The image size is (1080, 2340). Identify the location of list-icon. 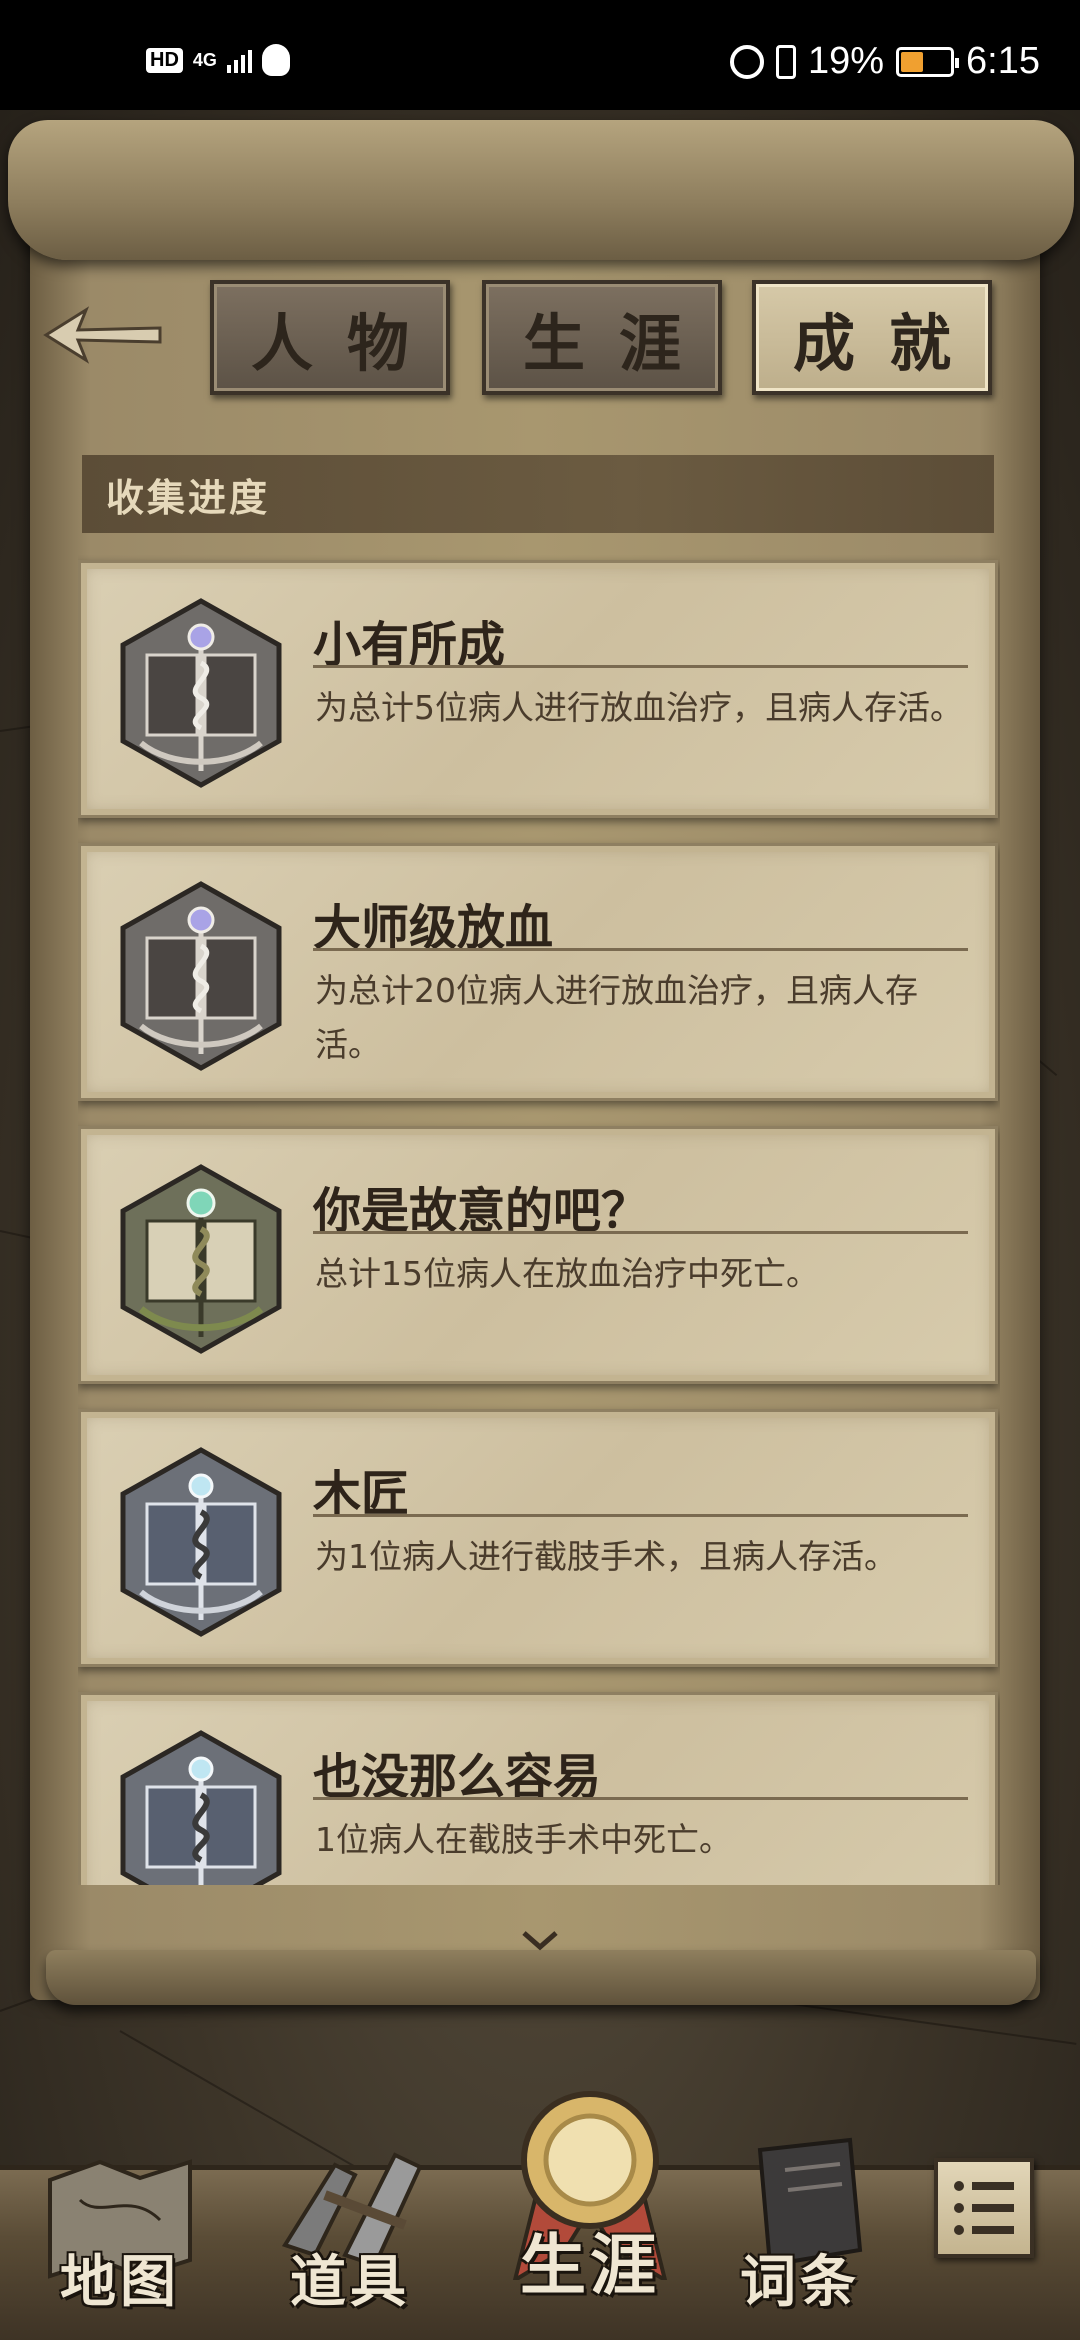
(984, 2186).